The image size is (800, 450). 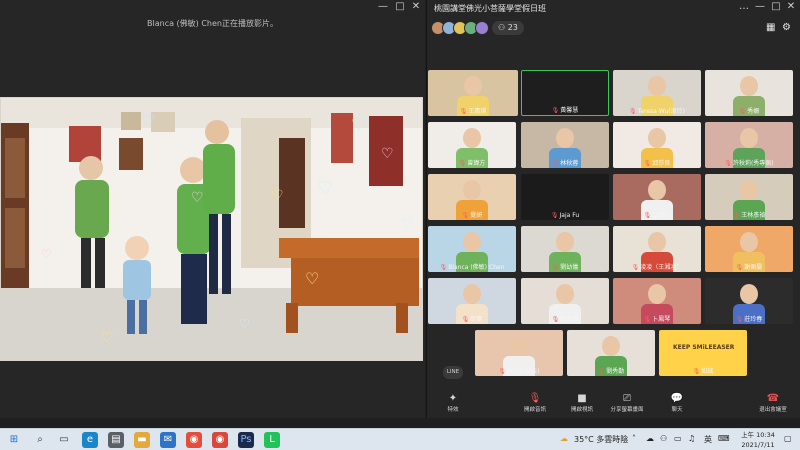 I want to click on cloud-icon: ☁, so click(x=650, y=438).